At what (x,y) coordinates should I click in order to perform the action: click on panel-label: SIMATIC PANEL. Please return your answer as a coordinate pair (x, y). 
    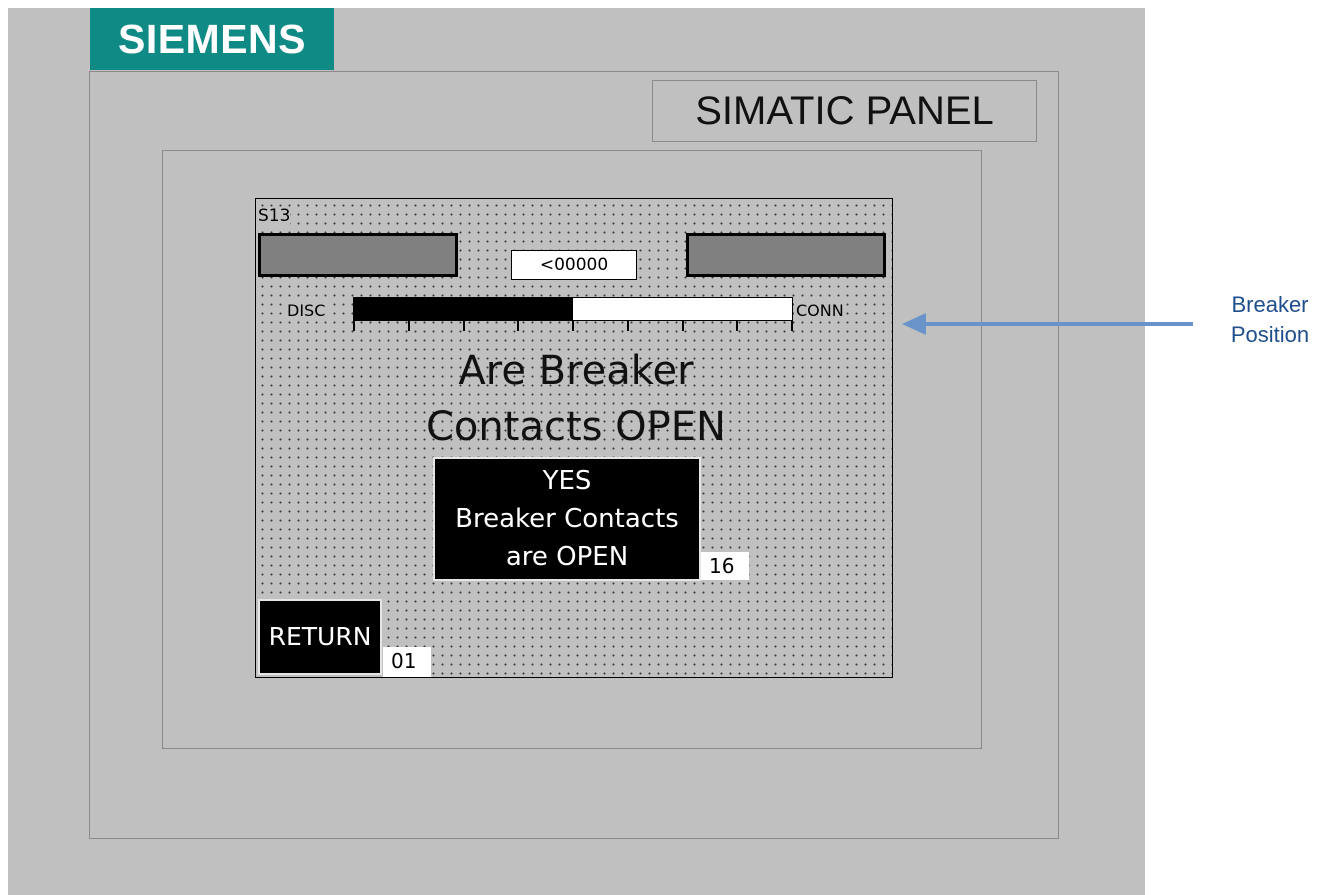
    Looking at the image, I should click on (844, 111).